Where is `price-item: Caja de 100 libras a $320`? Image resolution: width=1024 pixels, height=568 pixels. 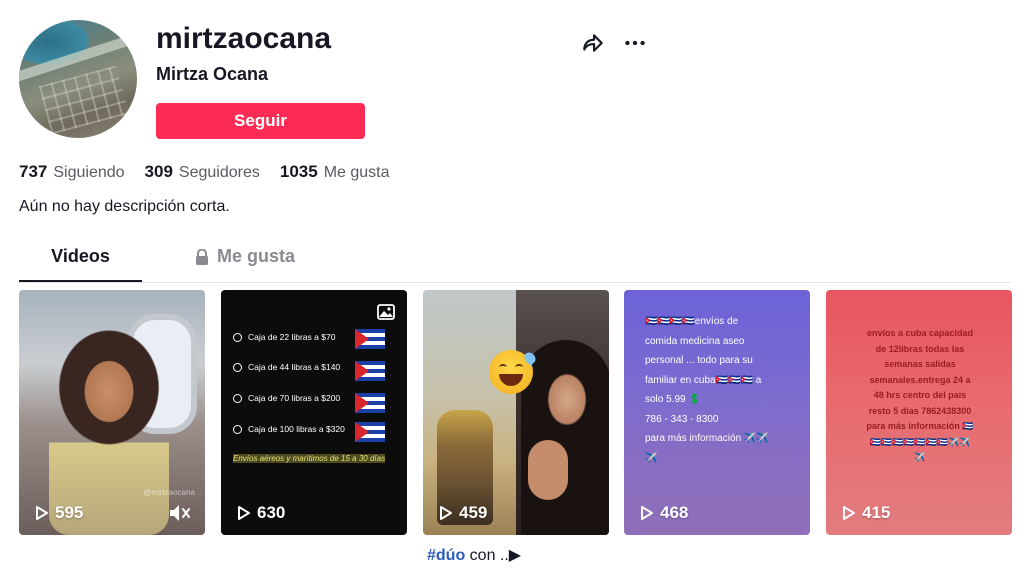
price-item: Caja de 100 libras a $320 is located at coordinates (289, 429).